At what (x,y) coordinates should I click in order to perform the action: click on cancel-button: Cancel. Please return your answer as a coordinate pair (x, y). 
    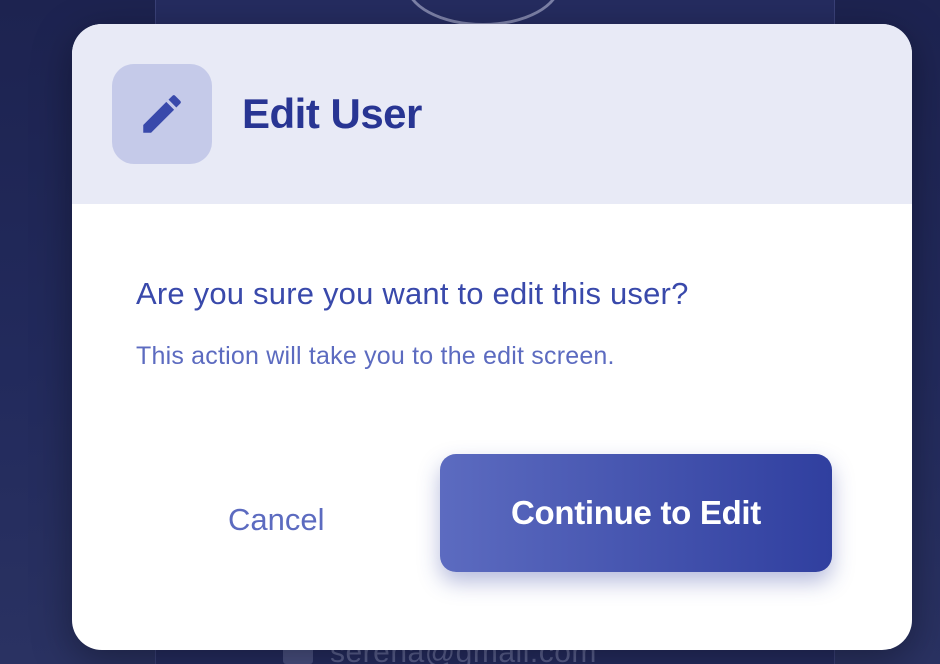
    Looking at the image, I should click on (276, 520).